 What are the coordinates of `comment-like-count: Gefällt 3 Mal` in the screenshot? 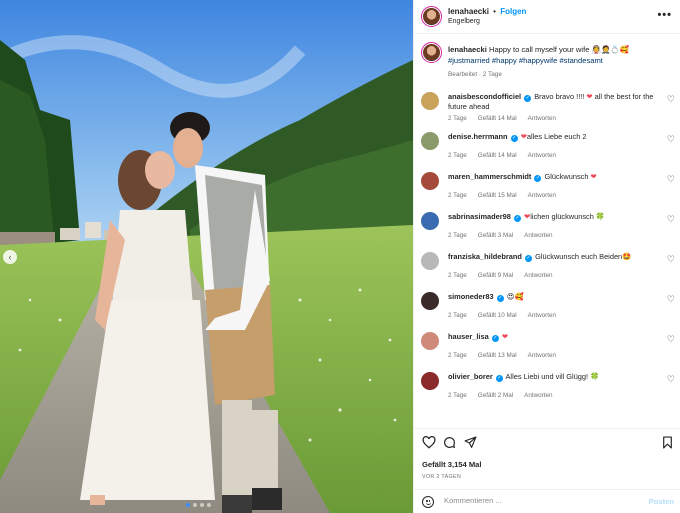 It's located at (495, 235).